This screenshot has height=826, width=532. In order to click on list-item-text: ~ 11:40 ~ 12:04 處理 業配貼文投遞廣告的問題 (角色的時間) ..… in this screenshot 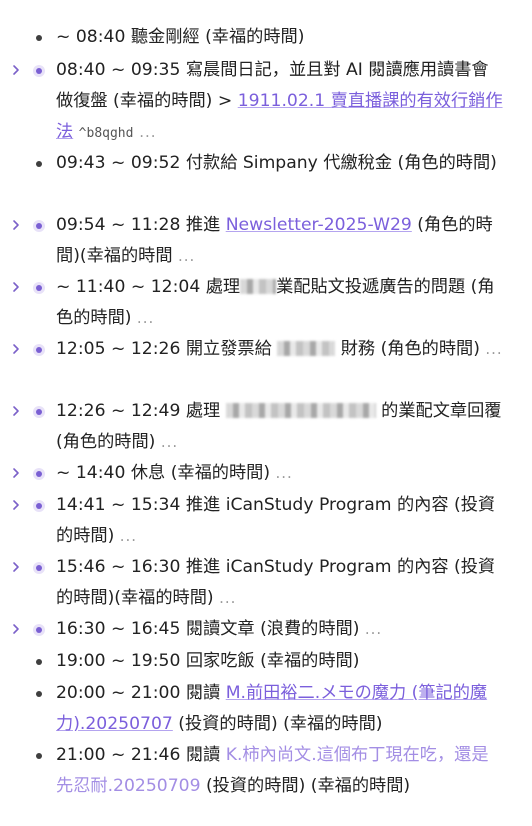, I will do `click(280, 303)`.